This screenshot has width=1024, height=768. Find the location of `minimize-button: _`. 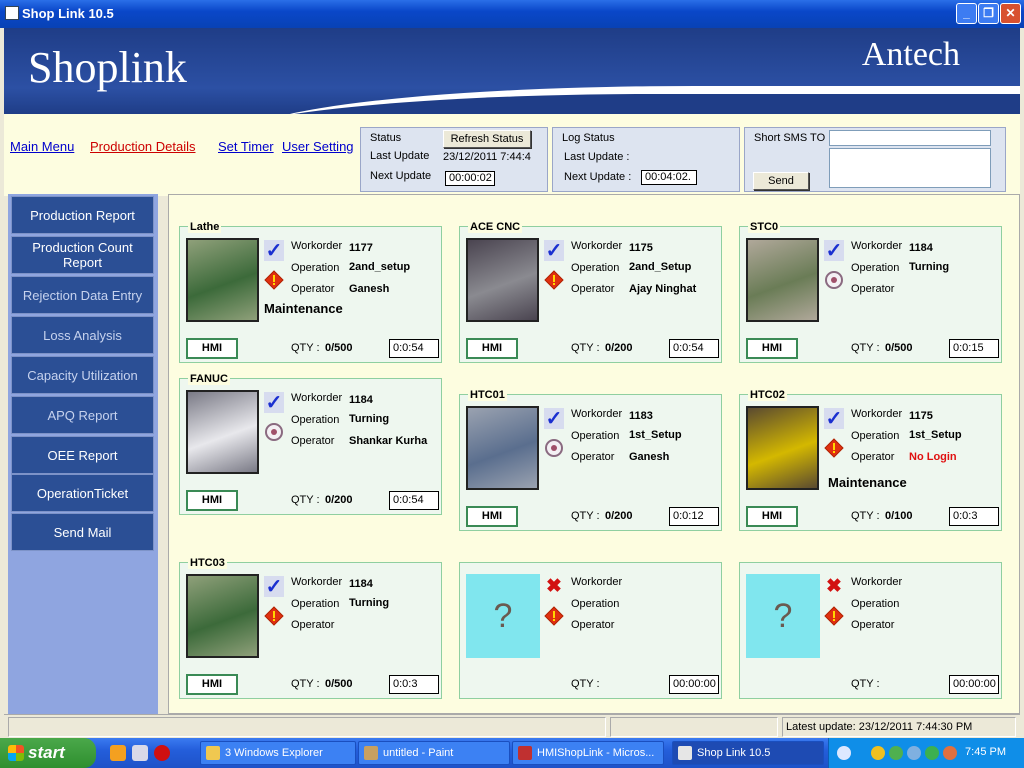

minimize-button: _ is located at coordinates (966, 13).